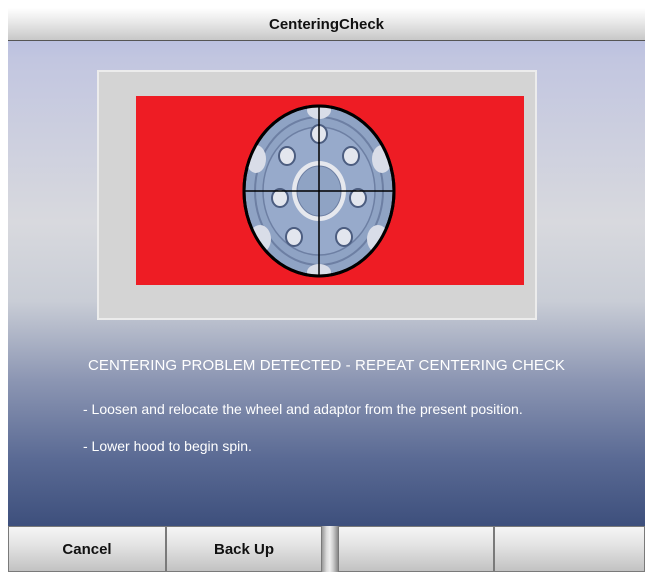  I want to click on back-up-button: Back Up, so click(244, 549).